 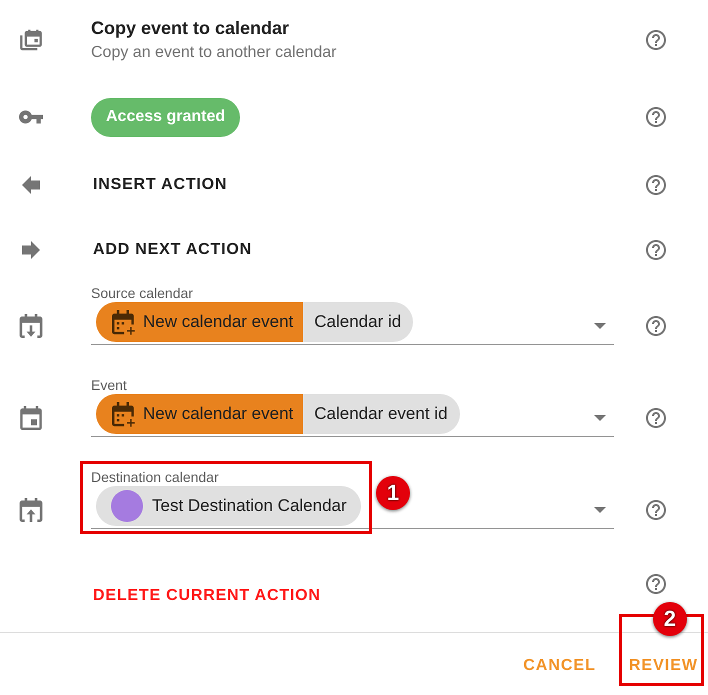 I want to click on access-status-badge: Access granted, so click(x=165, y=117).